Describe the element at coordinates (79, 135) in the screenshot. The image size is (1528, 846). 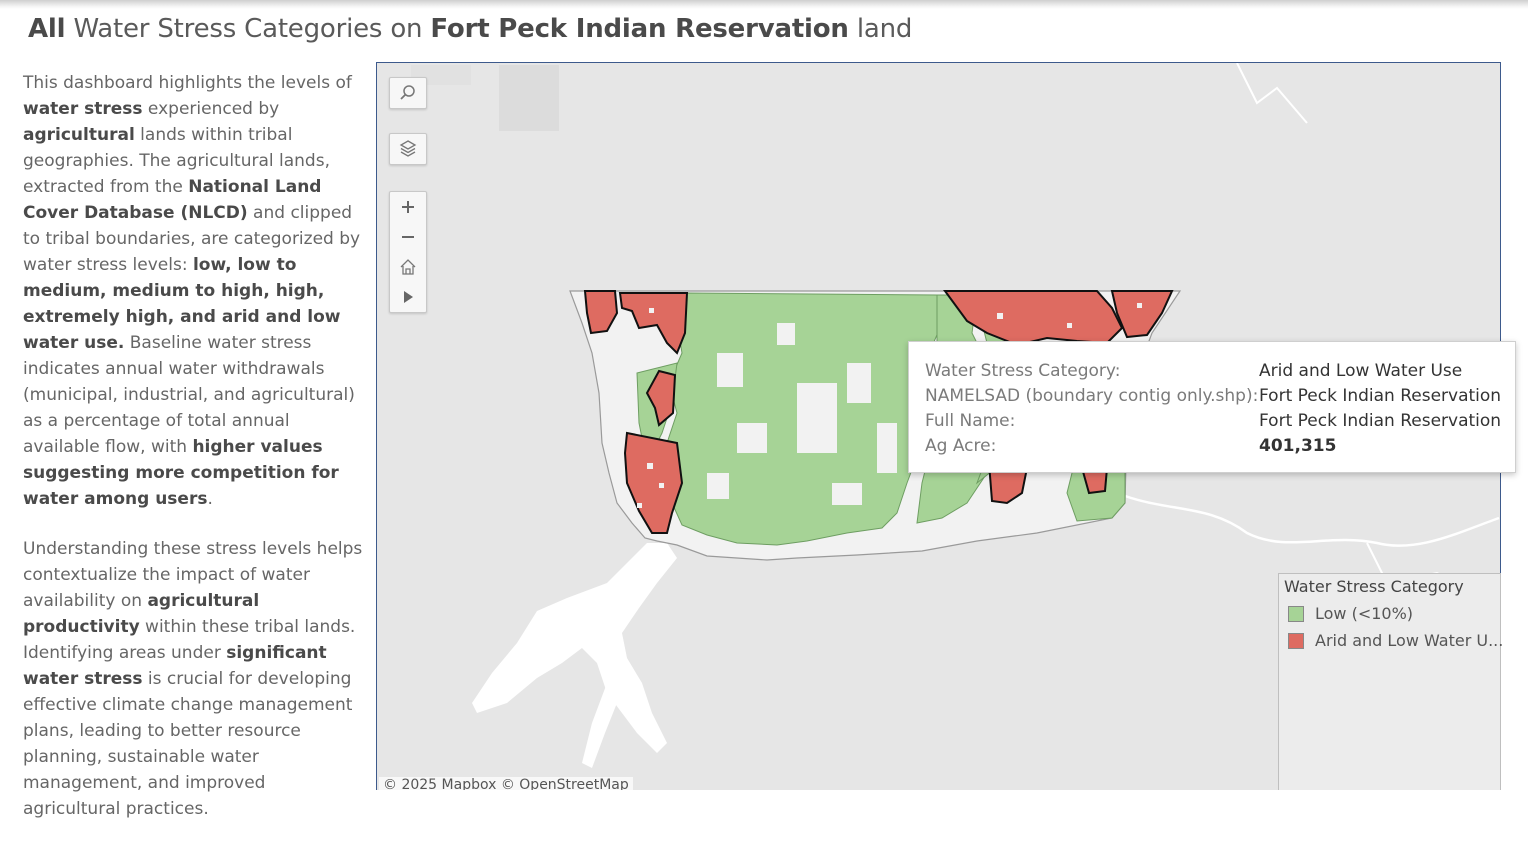
I see `description-segment: agricultural` at that location.